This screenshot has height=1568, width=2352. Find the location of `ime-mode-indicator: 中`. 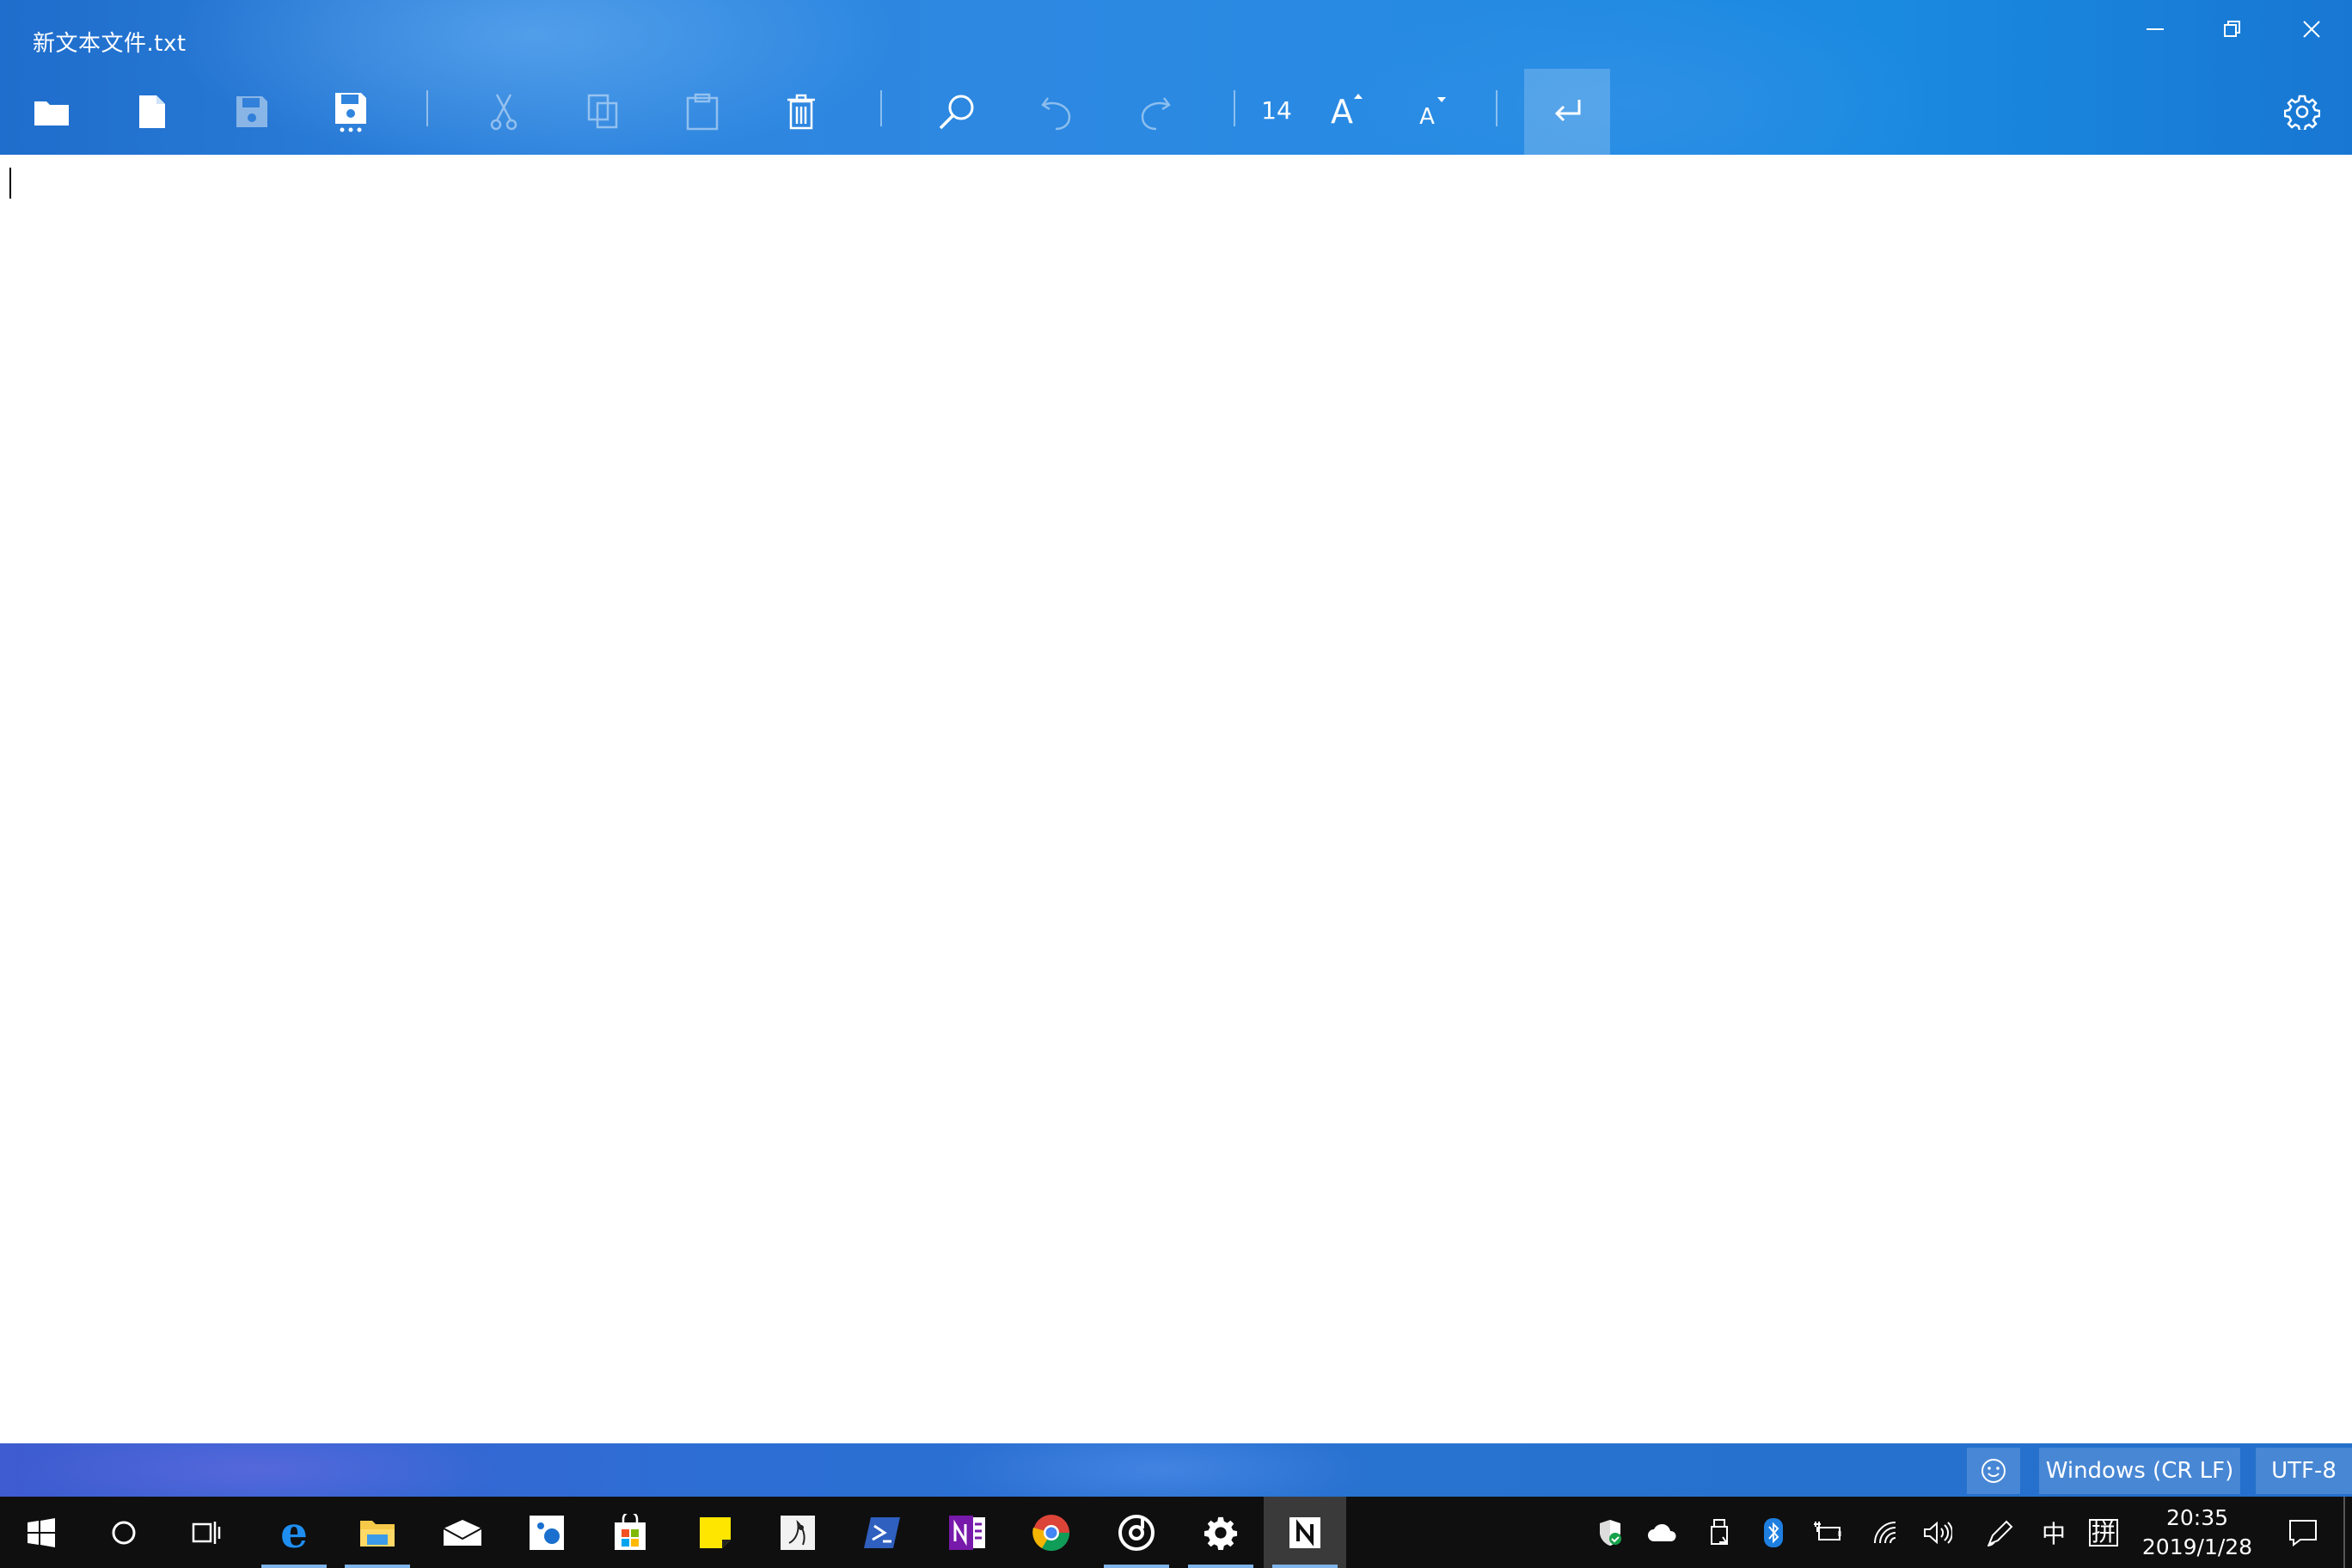

ime-mode-indicator: 中 is located at coordinates (2053, 1532).